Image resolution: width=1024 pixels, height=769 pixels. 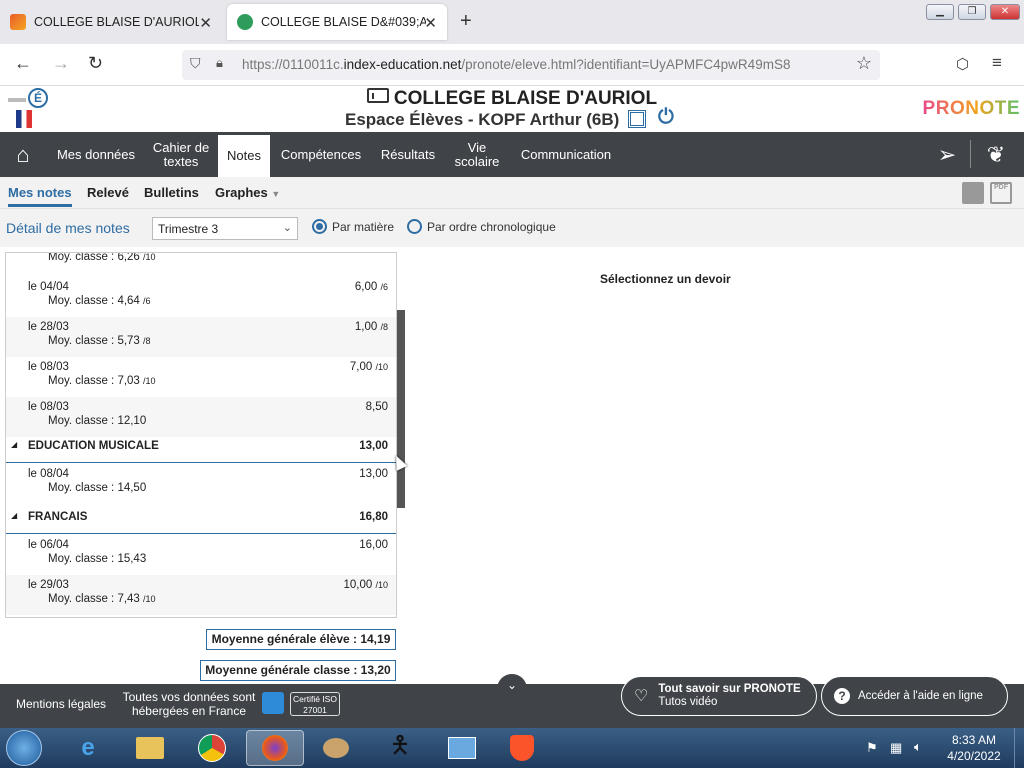 I want to click on nav-cahier-de-textes: Cahier de textes, so click(x=181, y=154).